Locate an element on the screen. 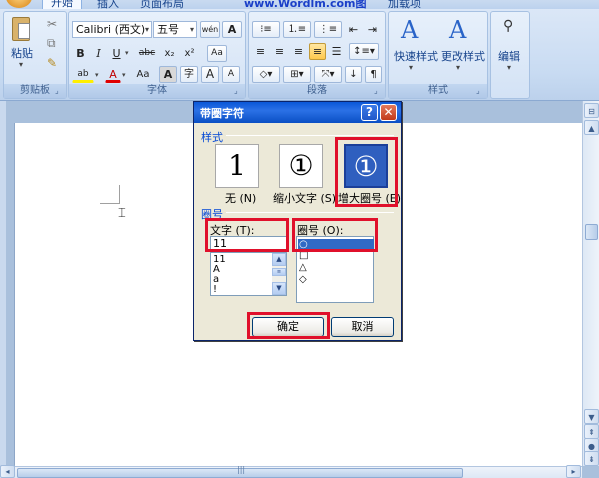 This screenshot has height=478, width=599. paragraph-launcher-icon: ⌟ is located at coordinates (378, 91).